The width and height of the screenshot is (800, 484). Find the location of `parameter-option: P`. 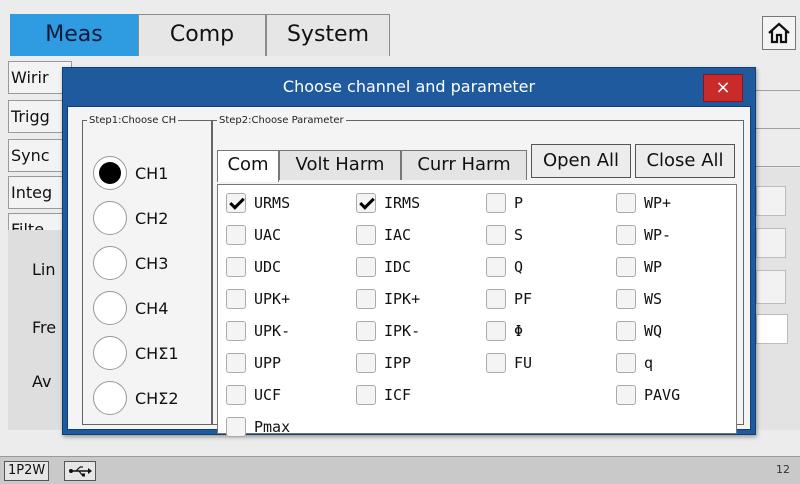

parameter-option: P is located at coordinates (504, 203).